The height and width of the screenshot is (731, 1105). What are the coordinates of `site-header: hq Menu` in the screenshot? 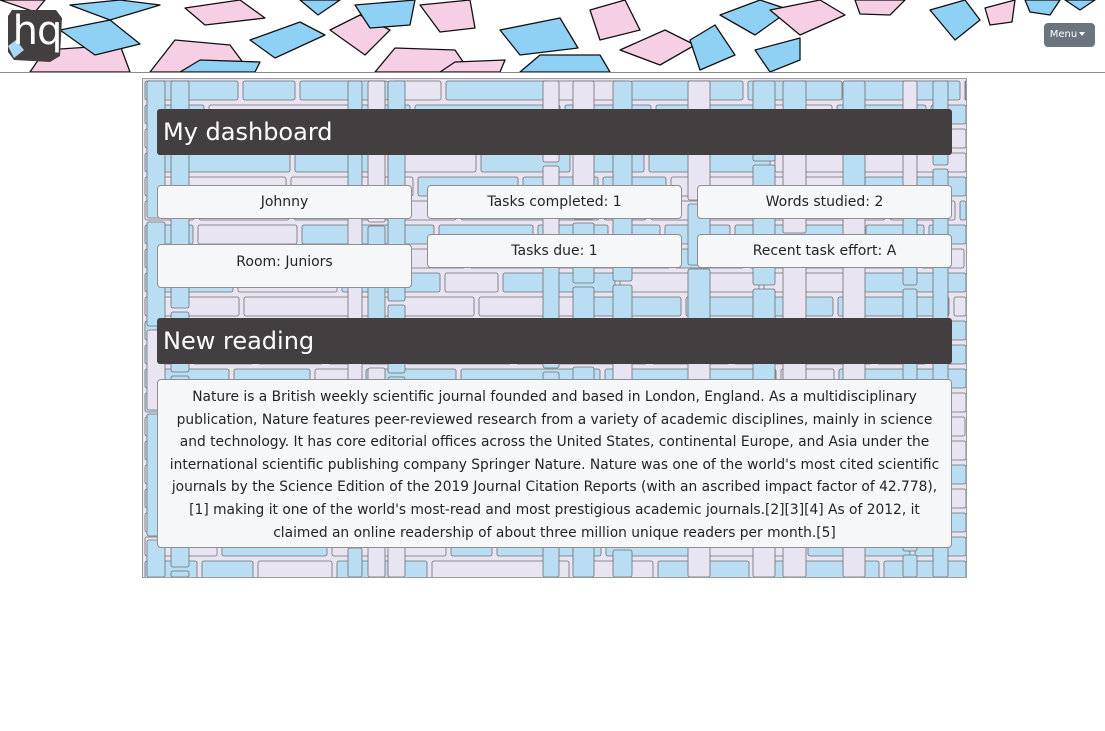 It's located at (552, 36).